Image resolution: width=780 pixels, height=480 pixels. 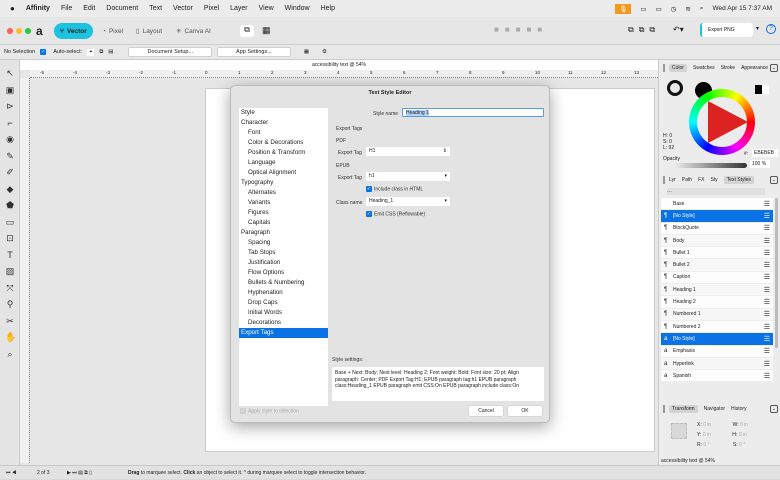 What do you see at coordinates (717, 241) in the screenshot?
I see `style-row: ¶ Body ☰` at bounding box center [717, 241].